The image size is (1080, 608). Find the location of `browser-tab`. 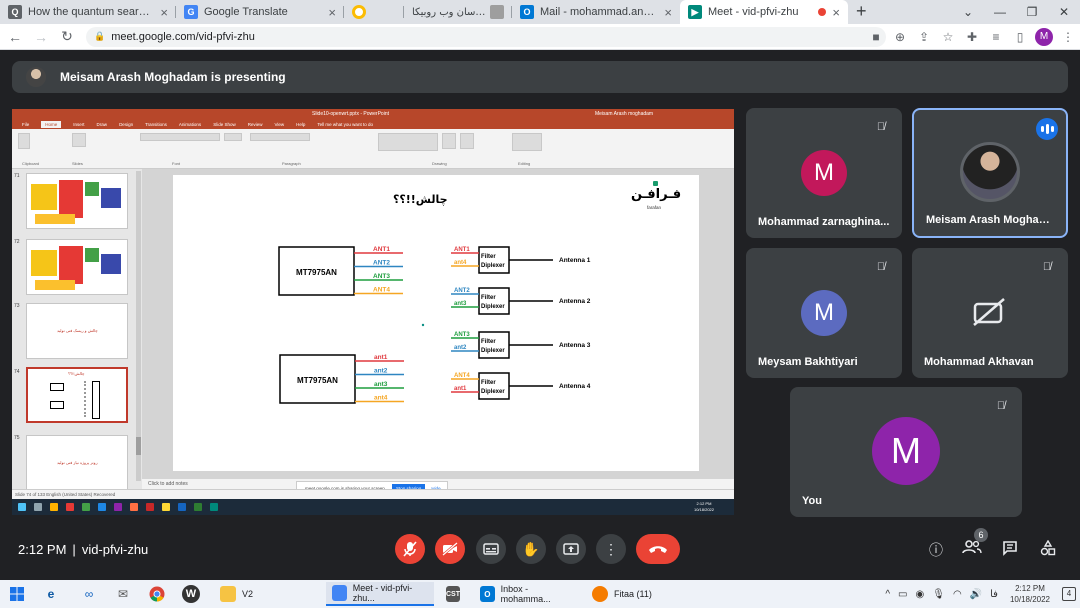

browser-tab is located at coordinates (374, 12).